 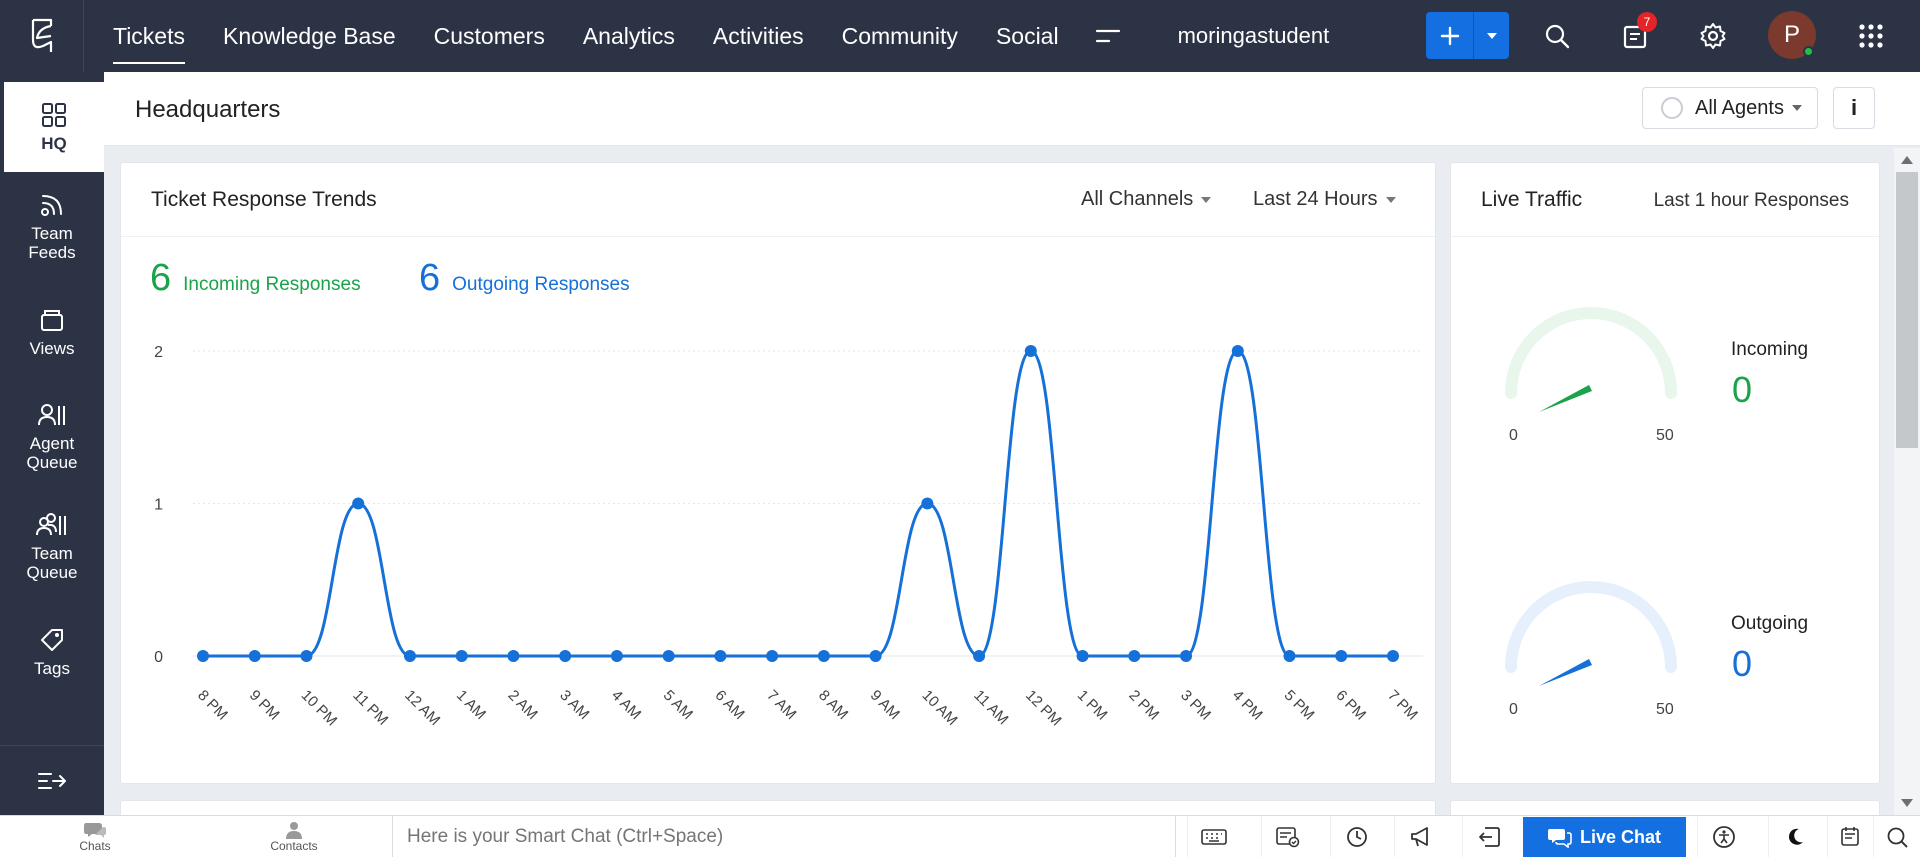 What do you see at coordinates (52, 127) in the screenshot?
I see `sidebar-item-hq: HQ` at bounding box center [52, 127].